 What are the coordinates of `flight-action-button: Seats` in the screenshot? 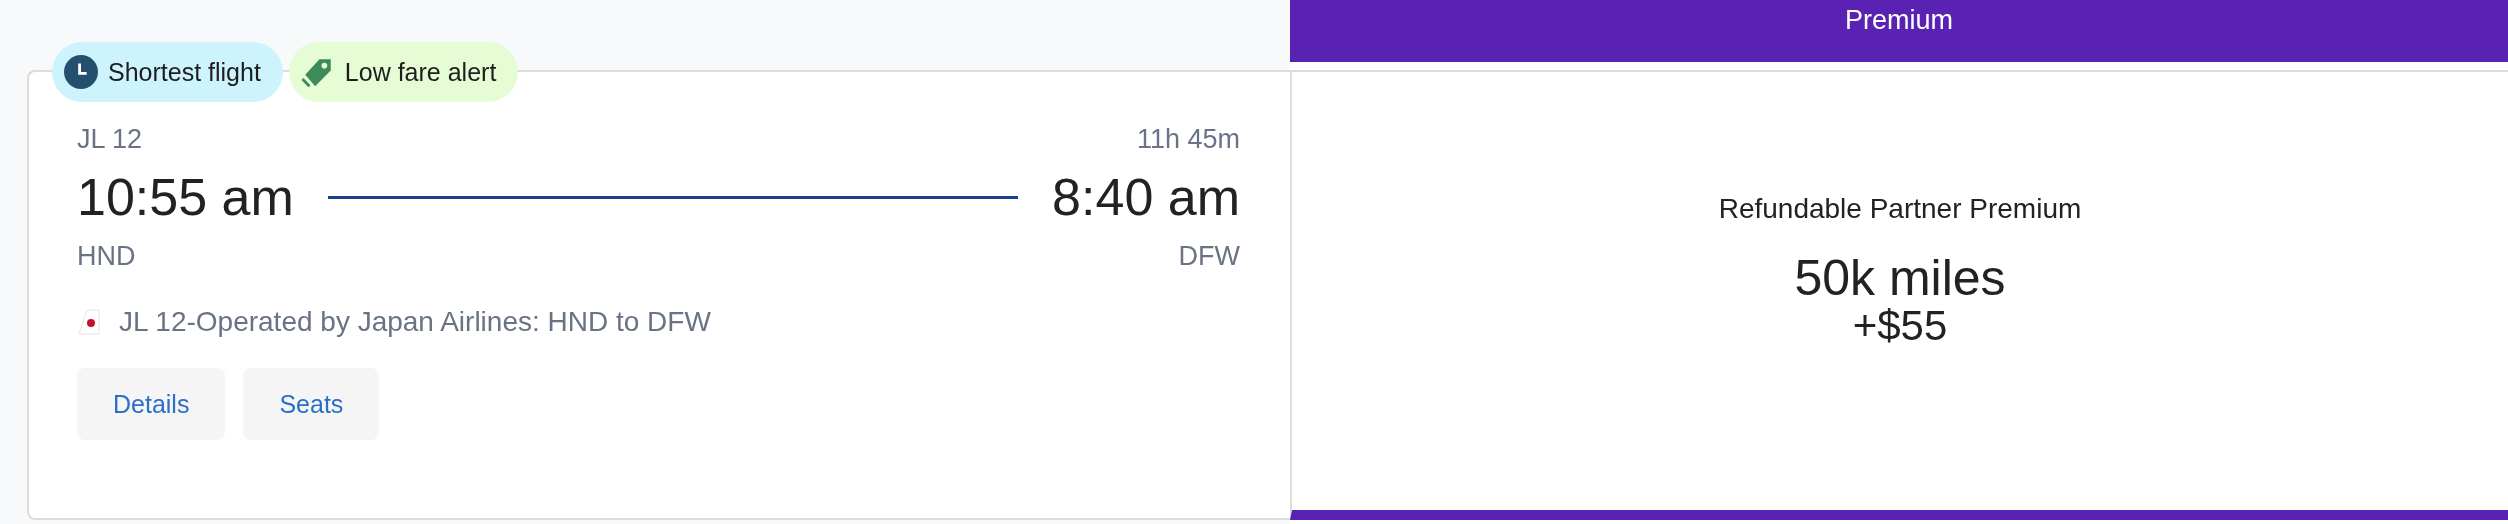 It's located at (311, 404).